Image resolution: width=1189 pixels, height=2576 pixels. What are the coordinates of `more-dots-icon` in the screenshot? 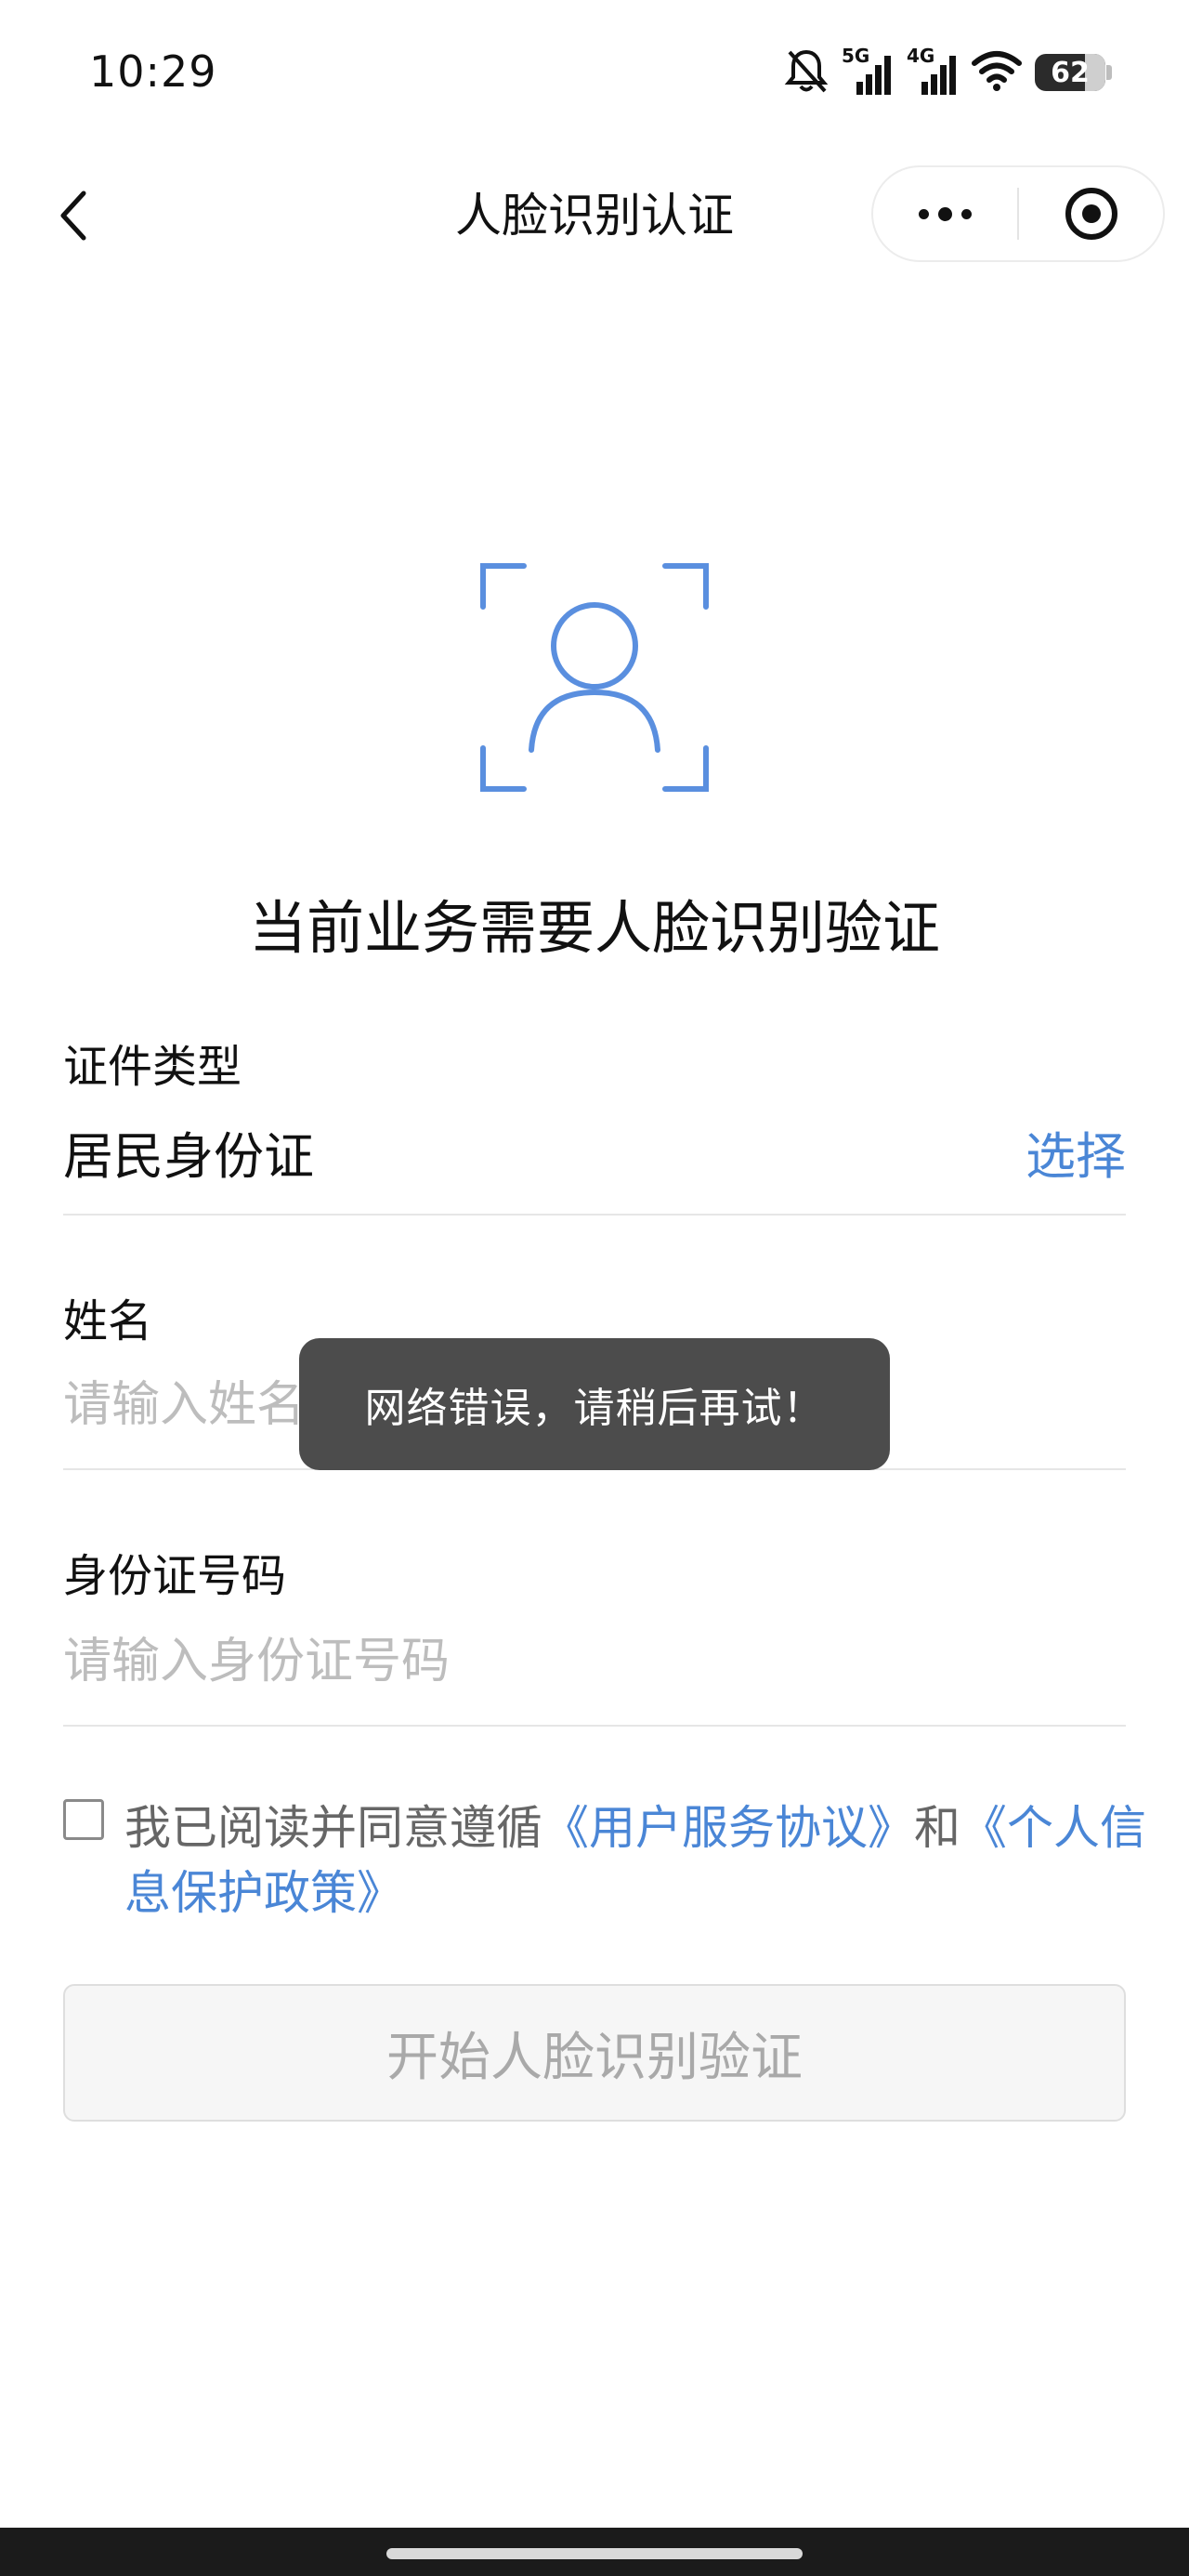 It's located at (946, 213).